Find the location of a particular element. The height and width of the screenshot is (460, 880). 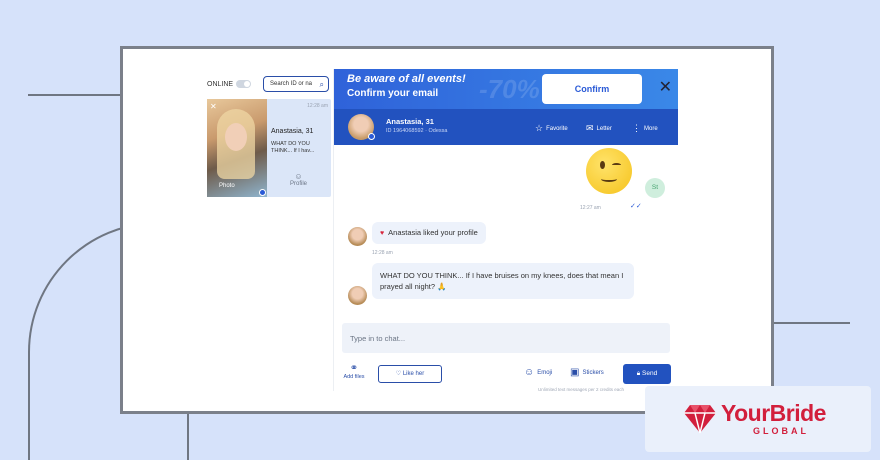

like-her-button: ♡ Like her is located at coordinates (410, 374).